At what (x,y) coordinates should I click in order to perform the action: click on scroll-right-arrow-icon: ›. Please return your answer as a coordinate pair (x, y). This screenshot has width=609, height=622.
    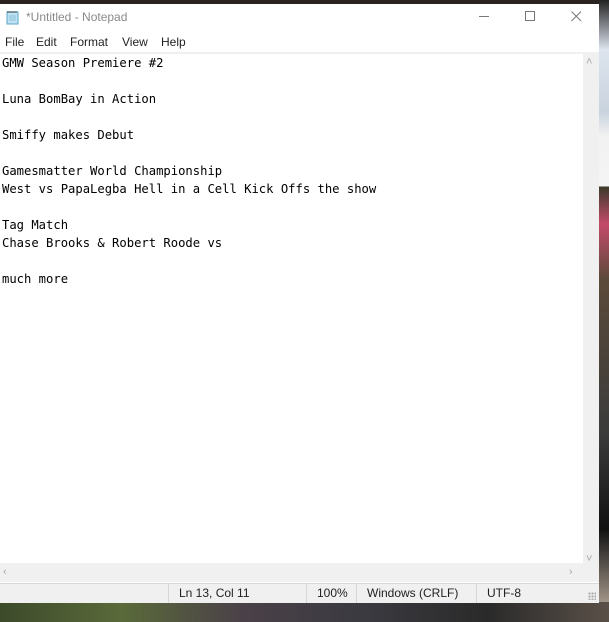
    Looking at the image, I should click on (571, 572).